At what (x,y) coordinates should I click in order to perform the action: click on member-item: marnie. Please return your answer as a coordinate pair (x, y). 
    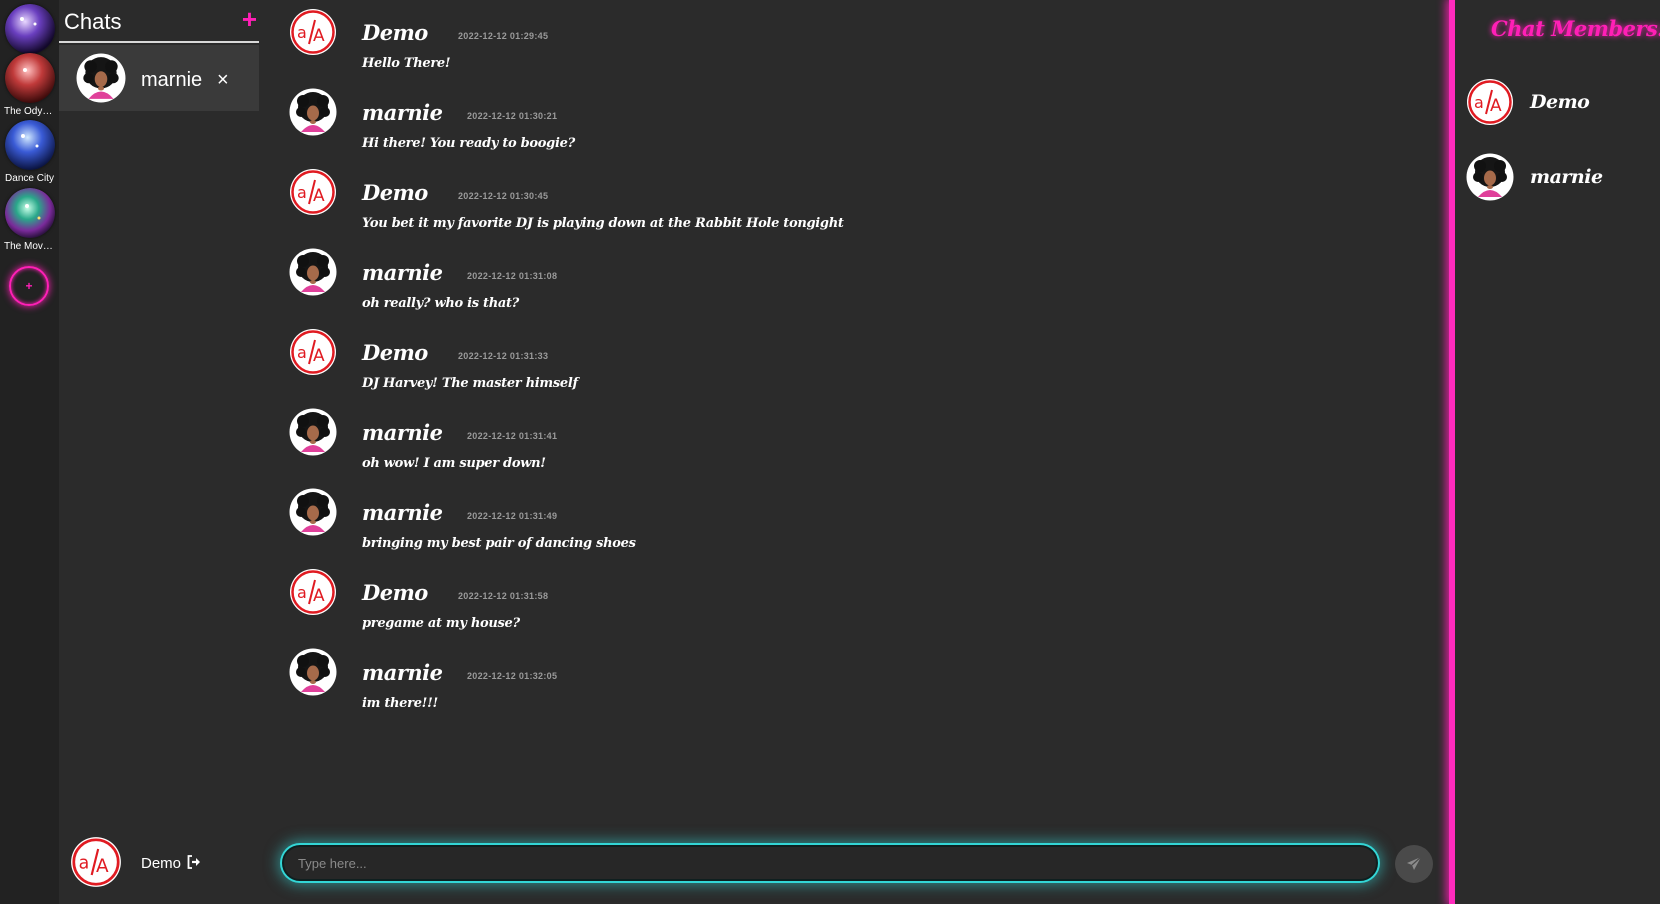
    Looking at the image, I should click on (1561, 178).